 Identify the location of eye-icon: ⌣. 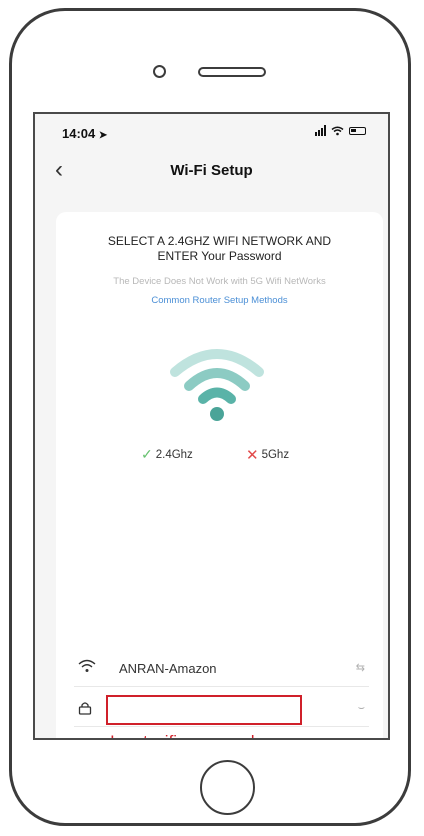
(361, 708).